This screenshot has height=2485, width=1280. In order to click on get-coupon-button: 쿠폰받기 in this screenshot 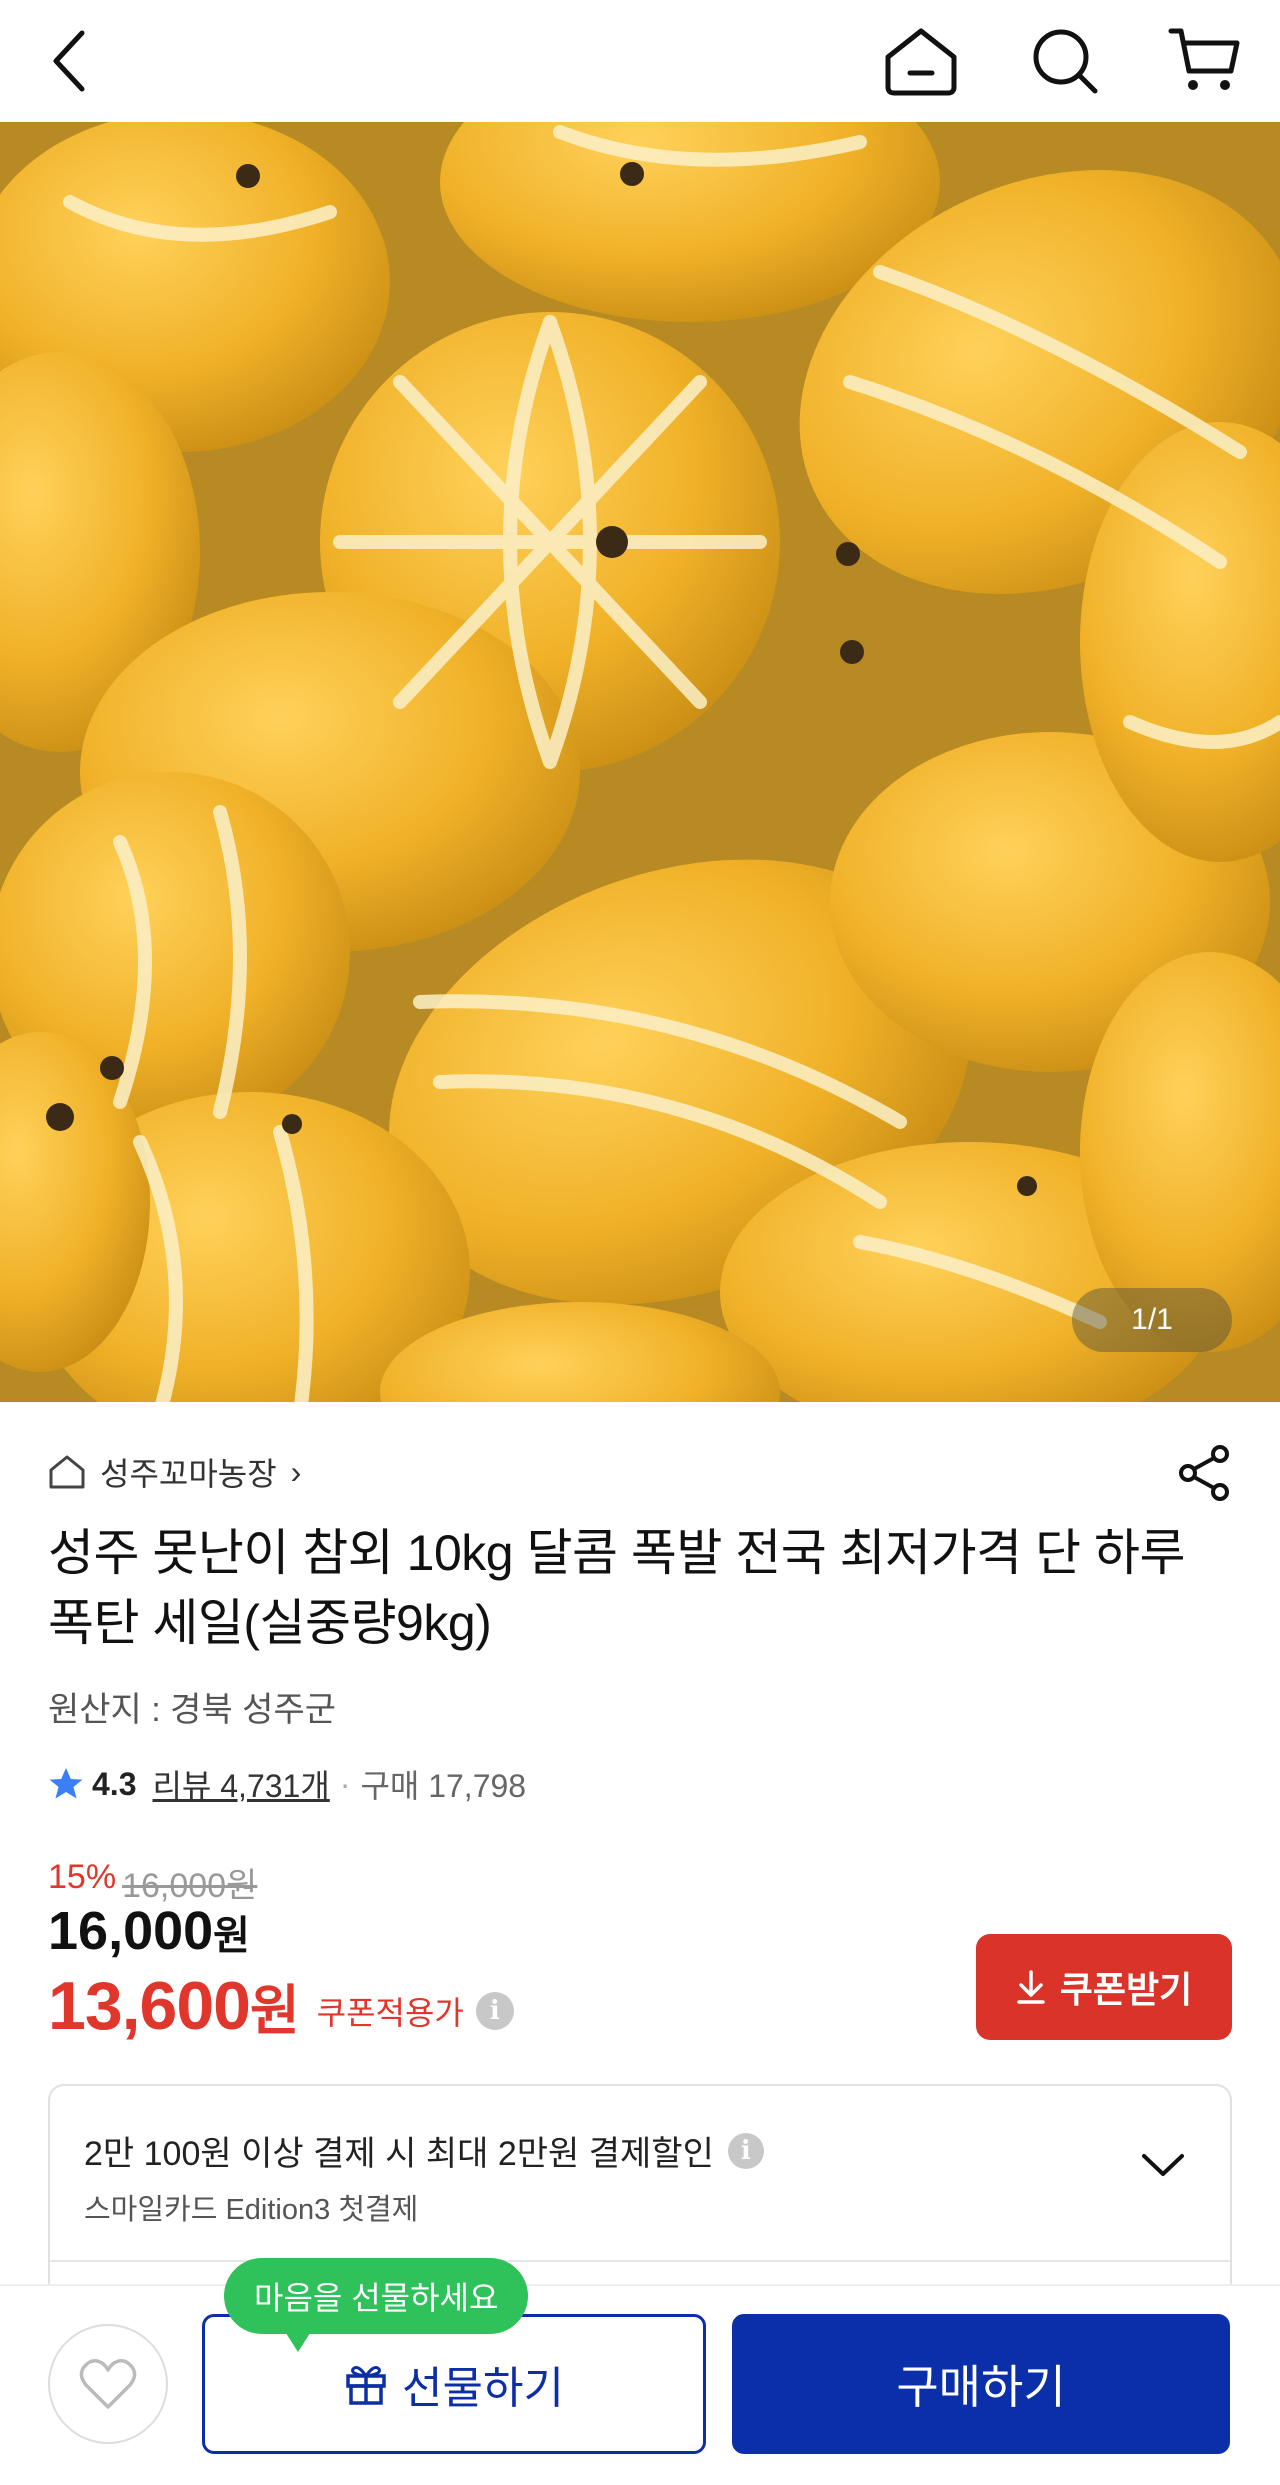, I will do `click(1104, 1987)`.